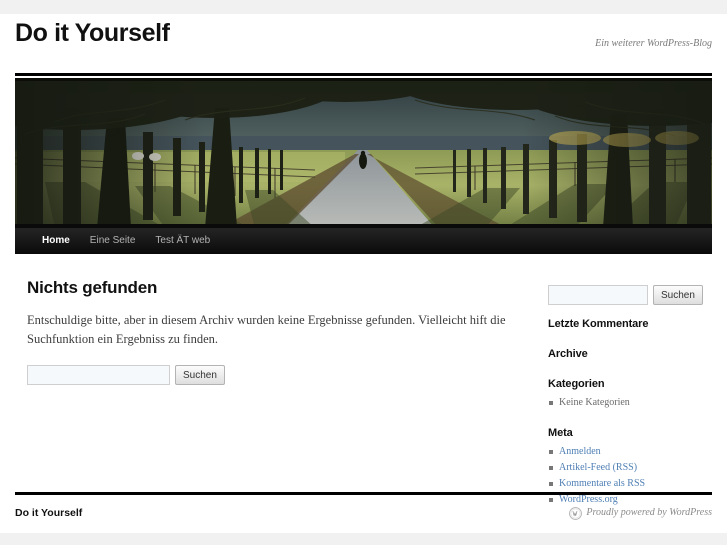 This screenshot has height=545, width=727. What do you see at coordinates (630, 354) in the screenshot?
I see `widget-archives: Archive` at bounding box center [630, 354].